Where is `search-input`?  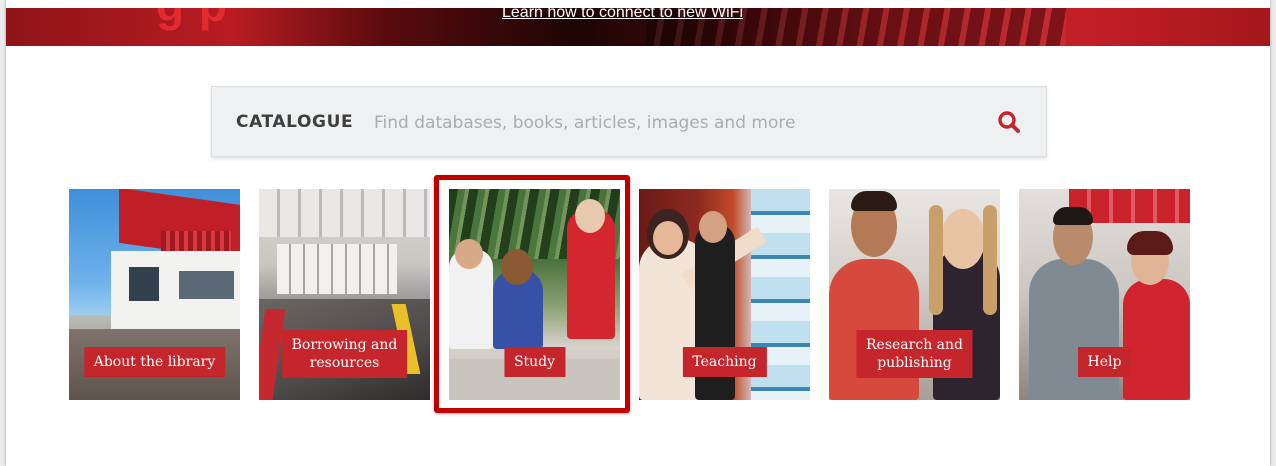
search-input is located at coordinates (669, 123).